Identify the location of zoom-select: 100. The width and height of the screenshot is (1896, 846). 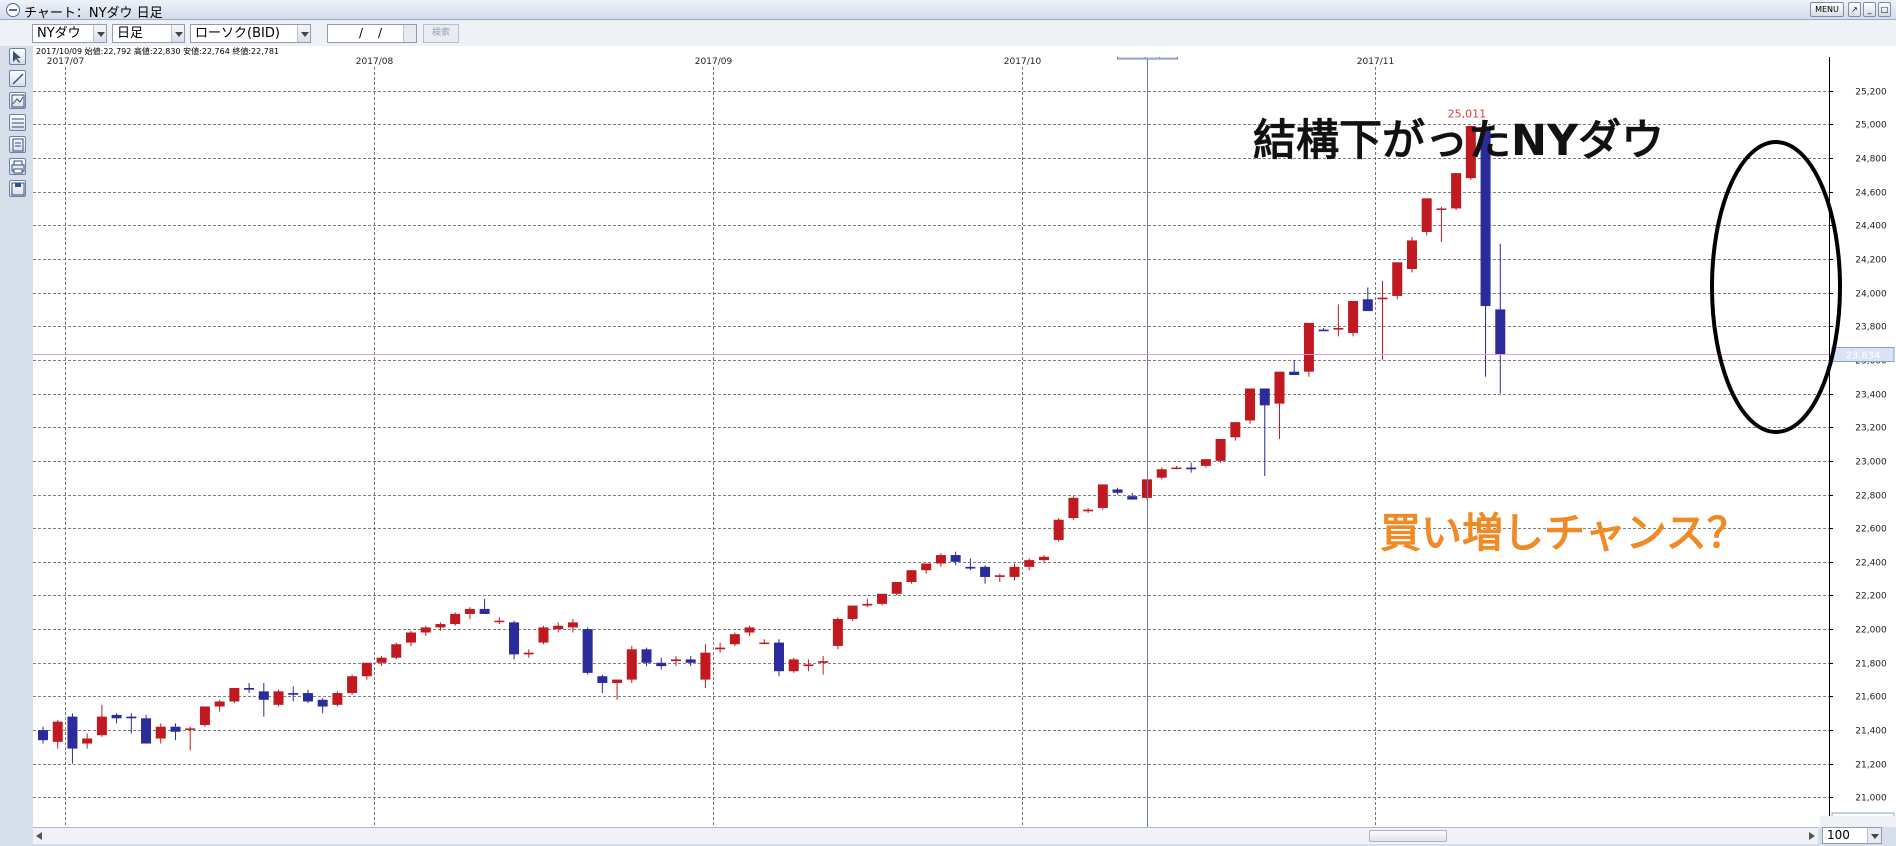
(1852, 835).